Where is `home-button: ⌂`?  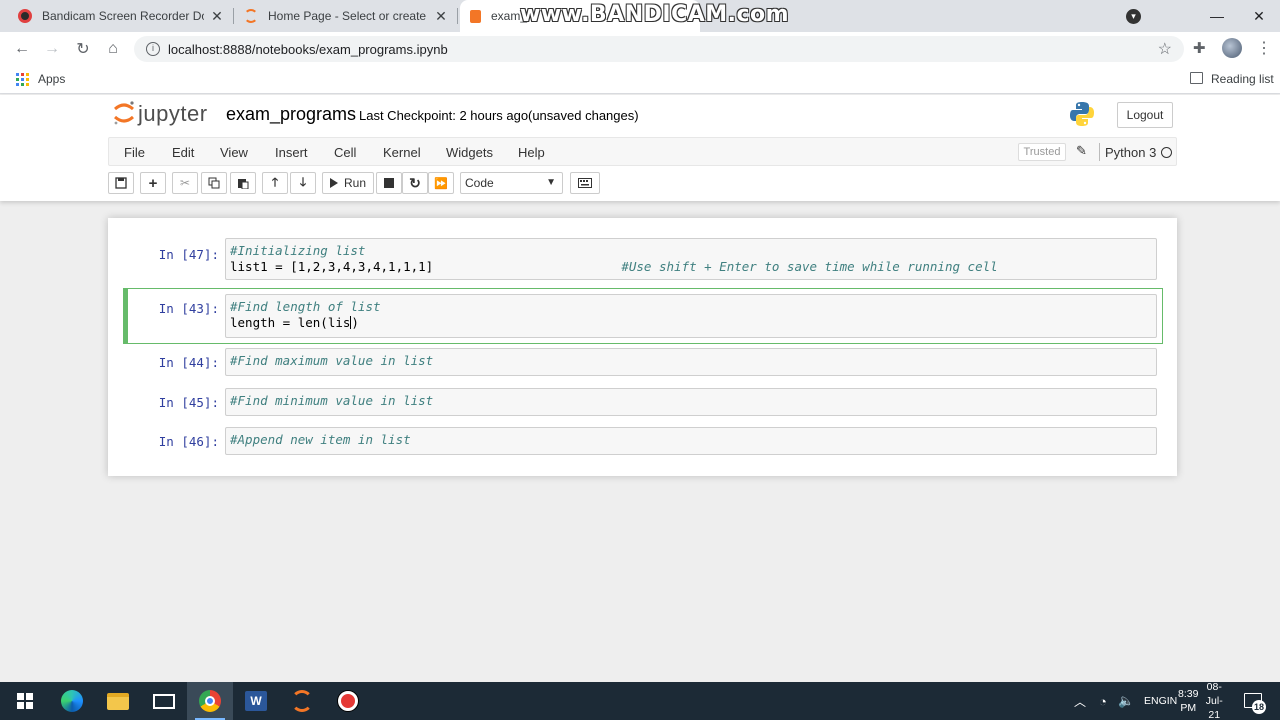 home-button: ⌂ is located at coordinates (113, 49).